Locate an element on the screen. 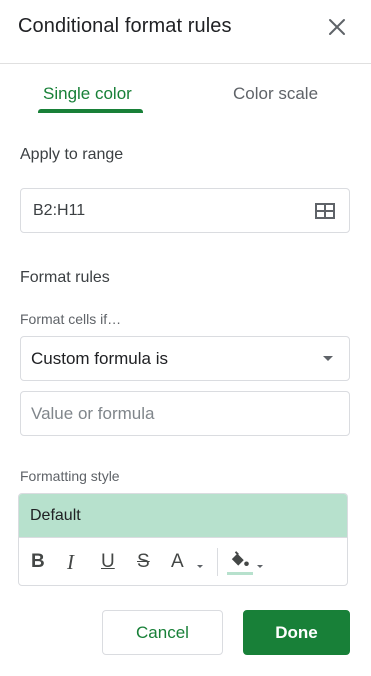 The width and height of the screenshot is (371, 676). tab-single-color: Single color is located at coordinates (87, 94).